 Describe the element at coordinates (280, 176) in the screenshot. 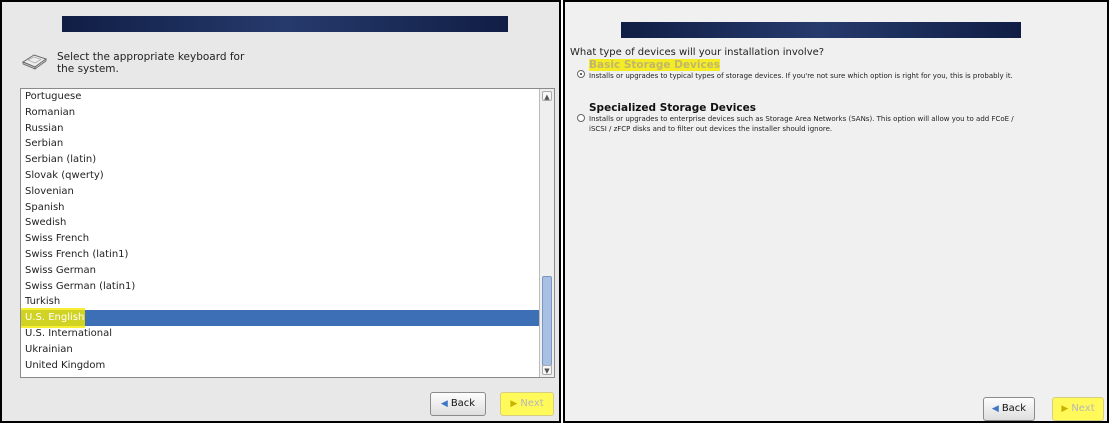

I see `list-item: Slovak (qwerty)` at that location.